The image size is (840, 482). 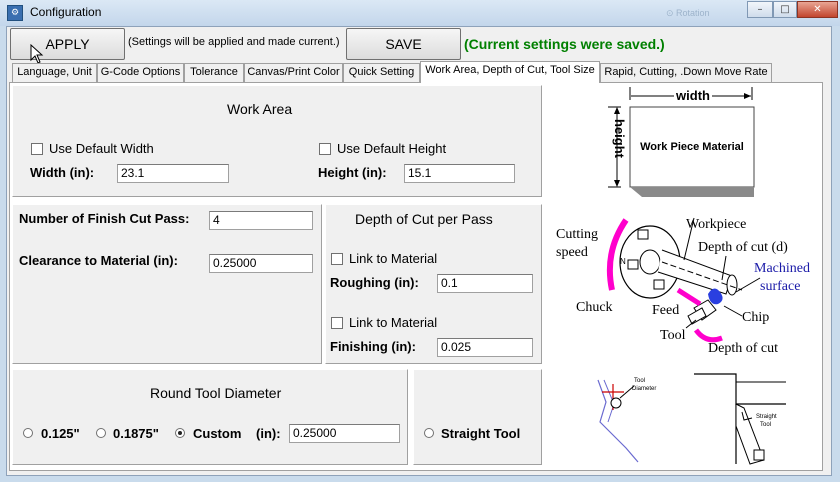 What do you see at coordinates (136, 433) in the screenshot?
I see `diameter-01875-label: 0.1875"` at bounding box center [136, 433].